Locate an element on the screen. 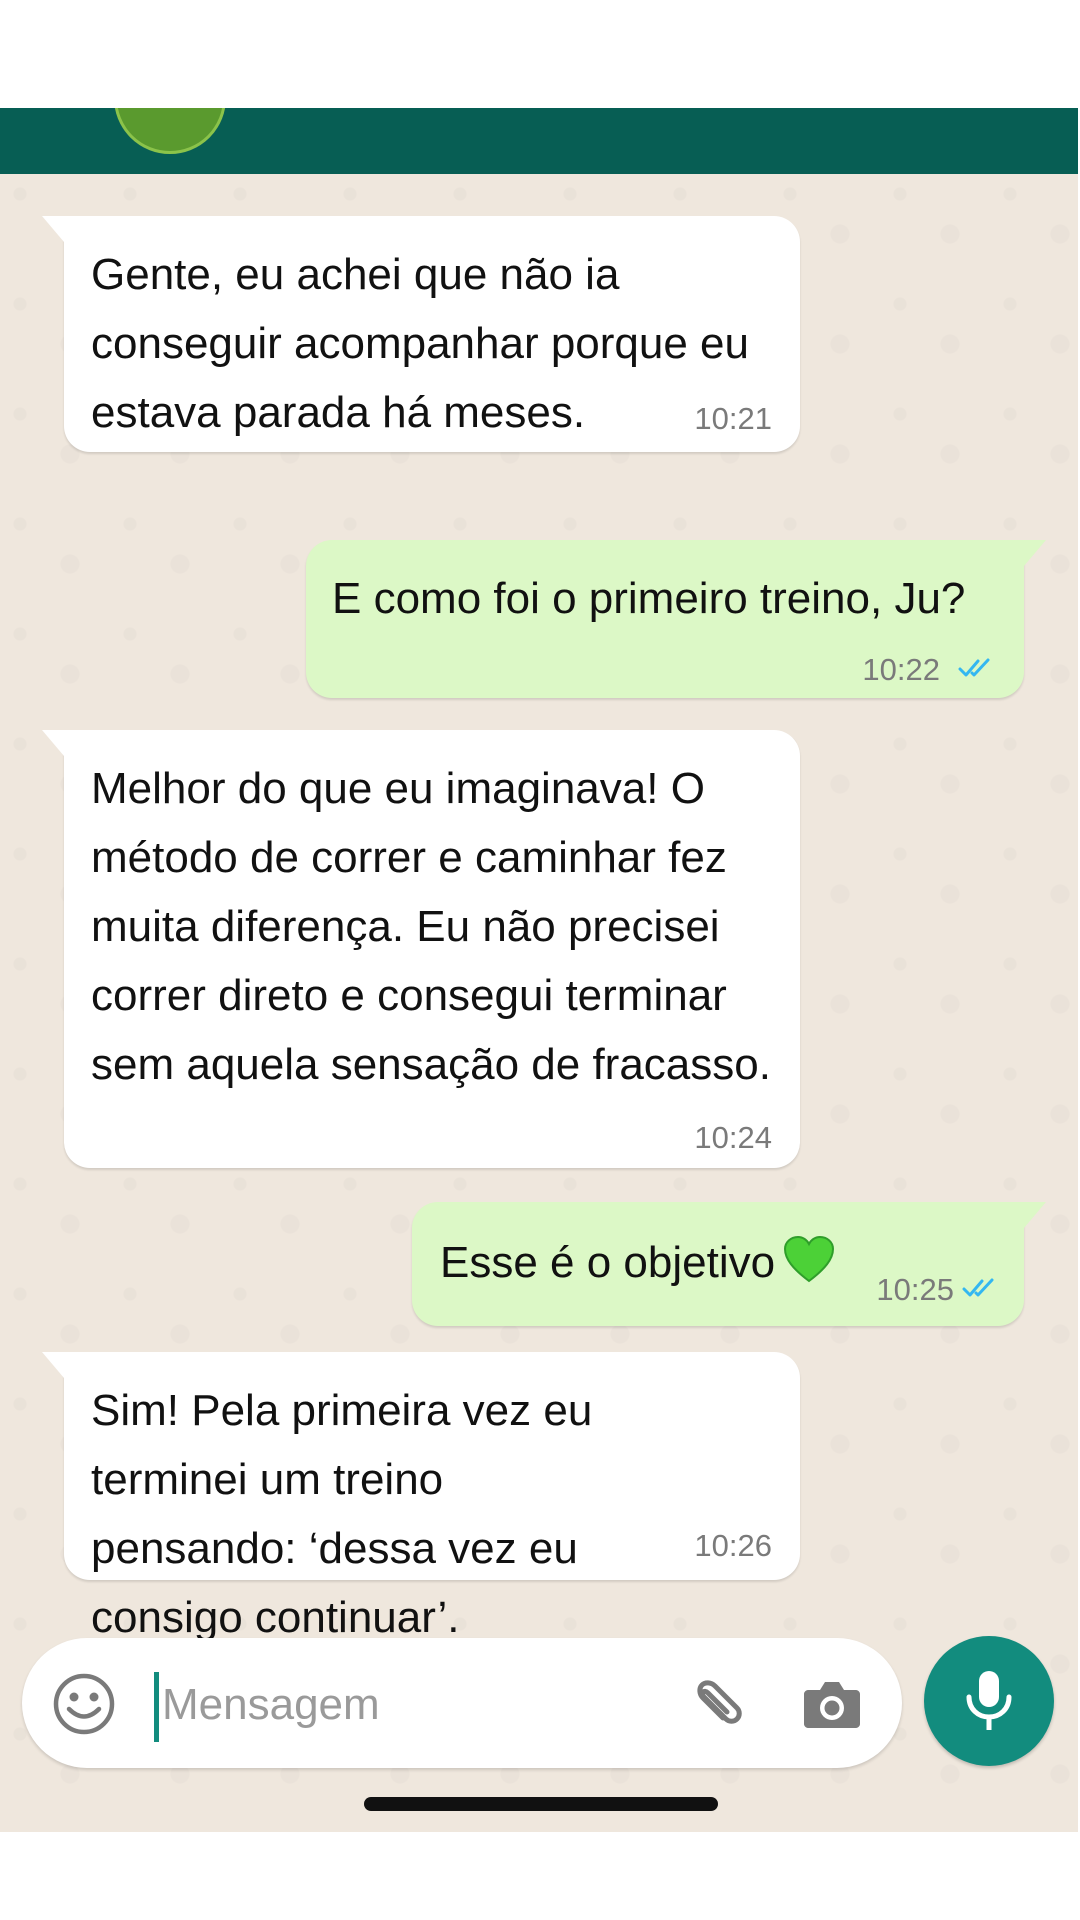 This screenshot has height=1920, width=1080. message-text: Esse é o objetivo is located at coordinates (660, 1262).